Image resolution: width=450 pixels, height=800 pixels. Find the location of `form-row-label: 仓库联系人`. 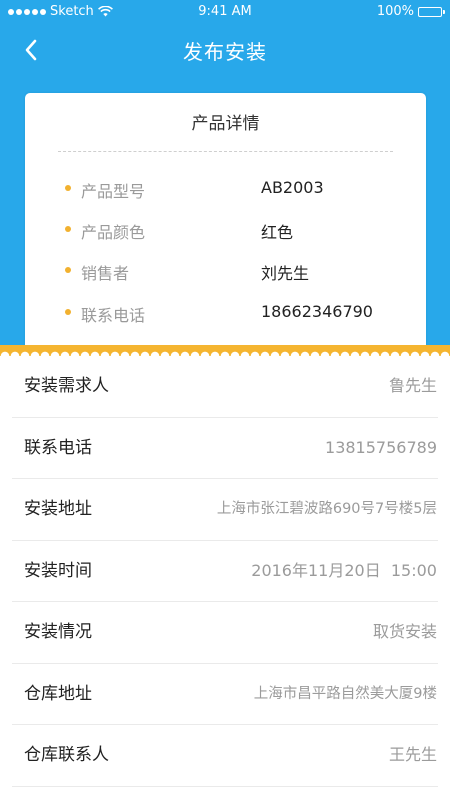

form-row-label: 仓库联系人 is located at coordinates (66, 755).